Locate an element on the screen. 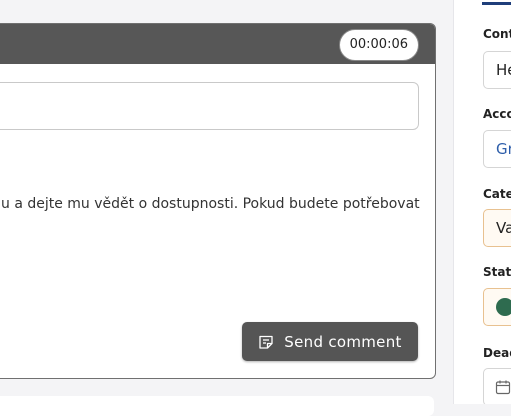 The image size is (511, 416). state-field is located at coordinates (497, 307).